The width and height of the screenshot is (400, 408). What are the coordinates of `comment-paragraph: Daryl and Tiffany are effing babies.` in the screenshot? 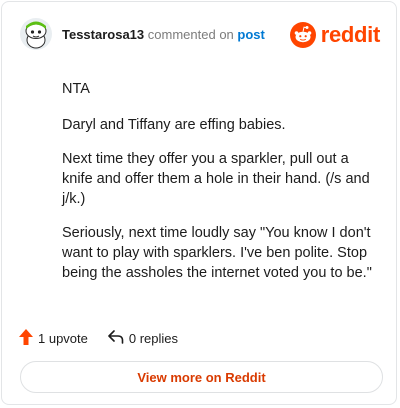 It's located at (174, 125).